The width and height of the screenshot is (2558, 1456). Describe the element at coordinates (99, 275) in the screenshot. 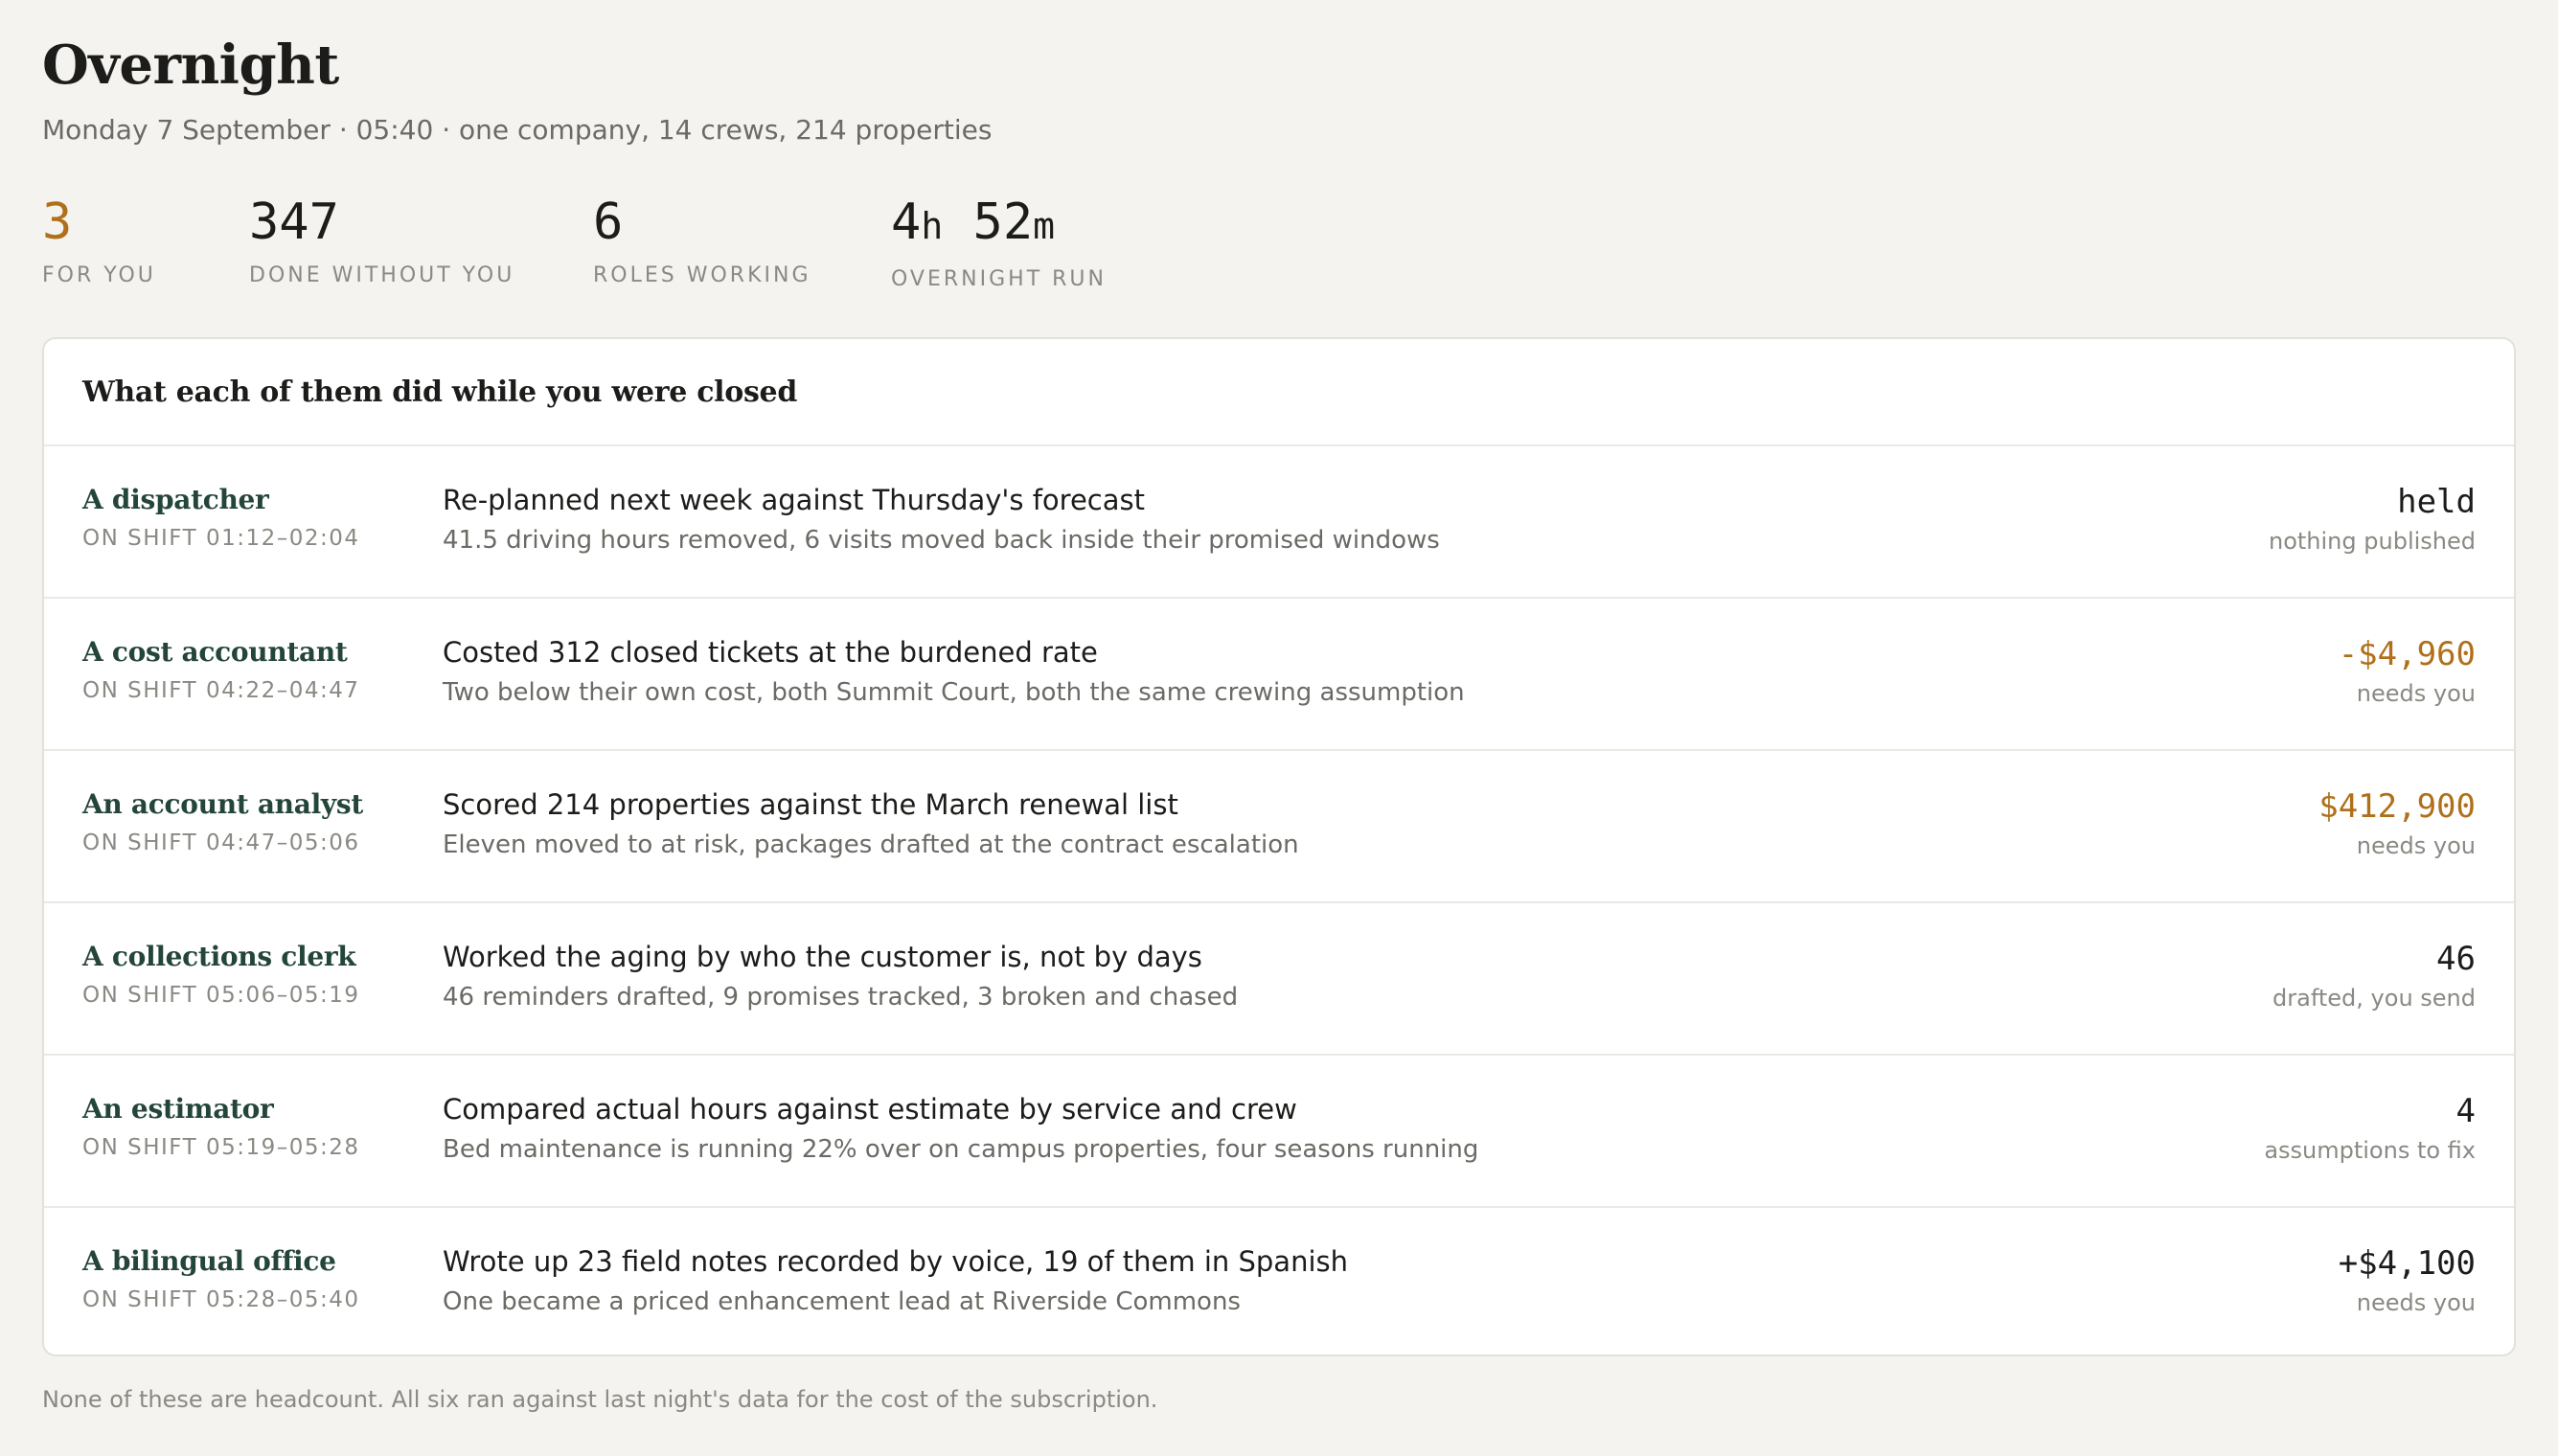

I see `stat-for-you-label: FOR YOU` at that location.